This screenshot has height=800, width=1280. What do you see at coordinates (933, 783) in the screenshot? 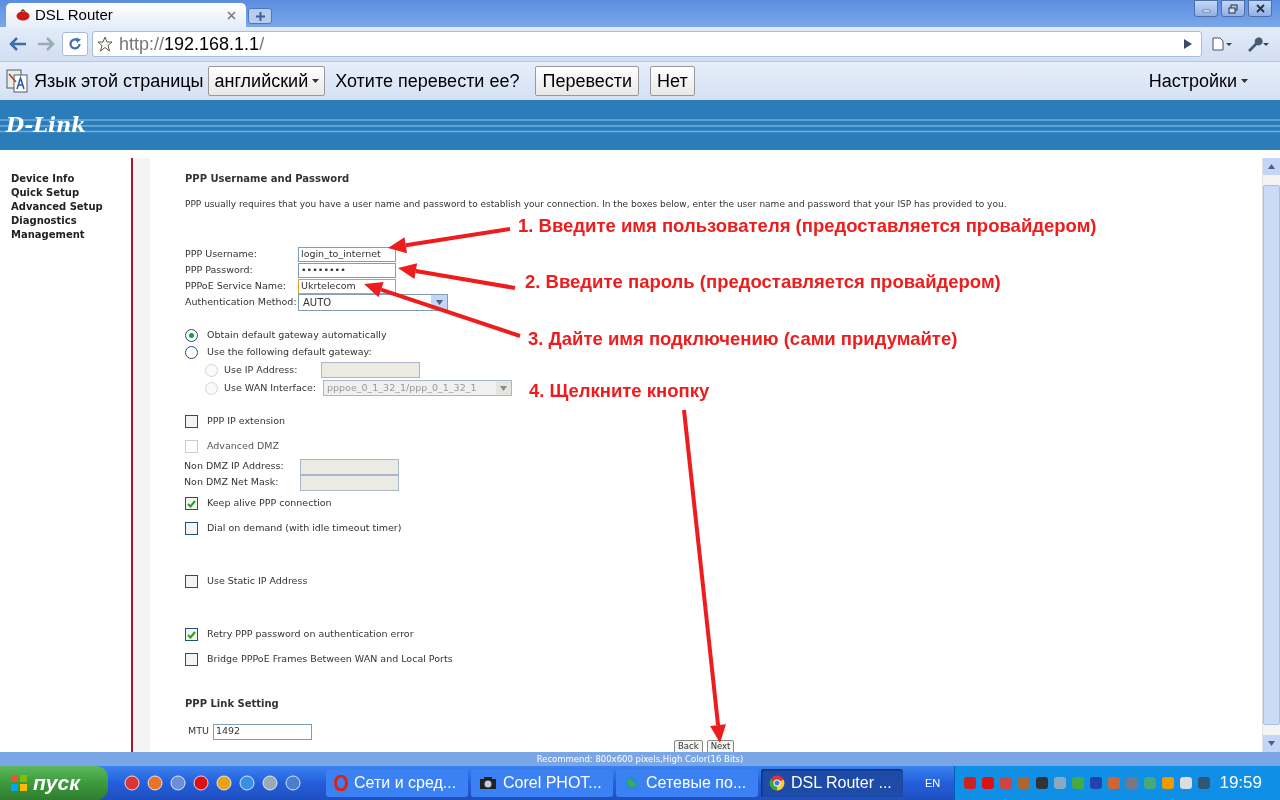
I see `language-indicator: EN` at bounding box center [933, 783].